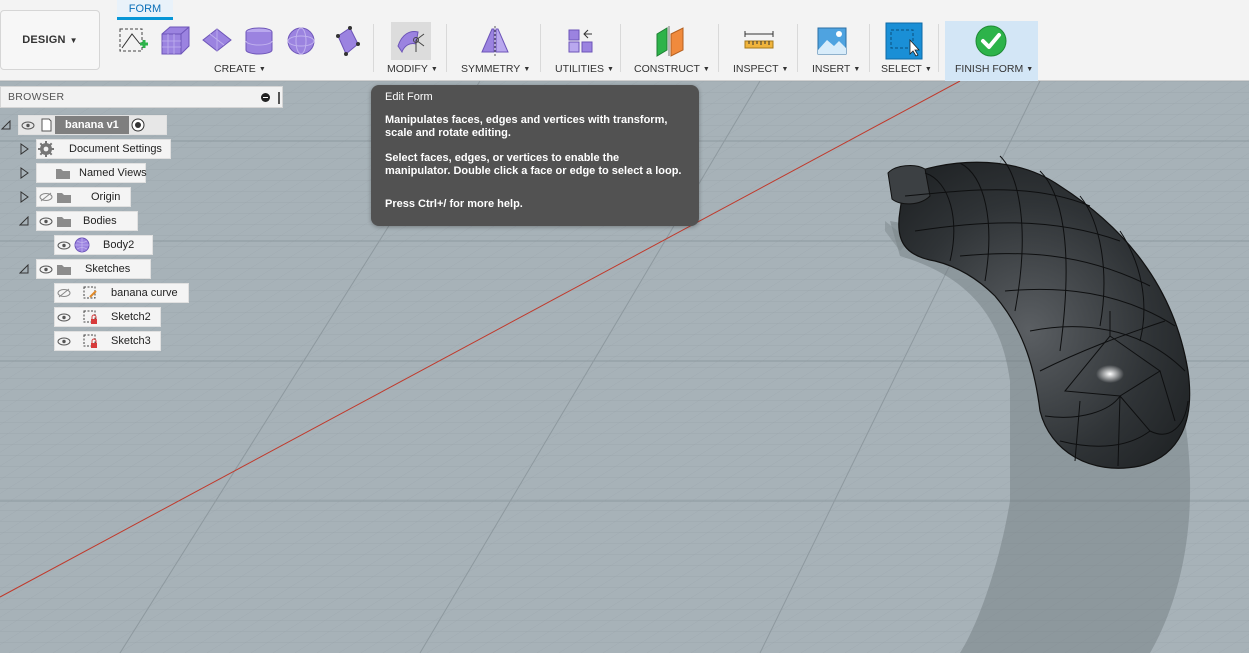 The width and height of the screenshot is (1249, 653). Describe the element at coordinates (175, 41) in the screenshot. I see `box-icon` at that location.